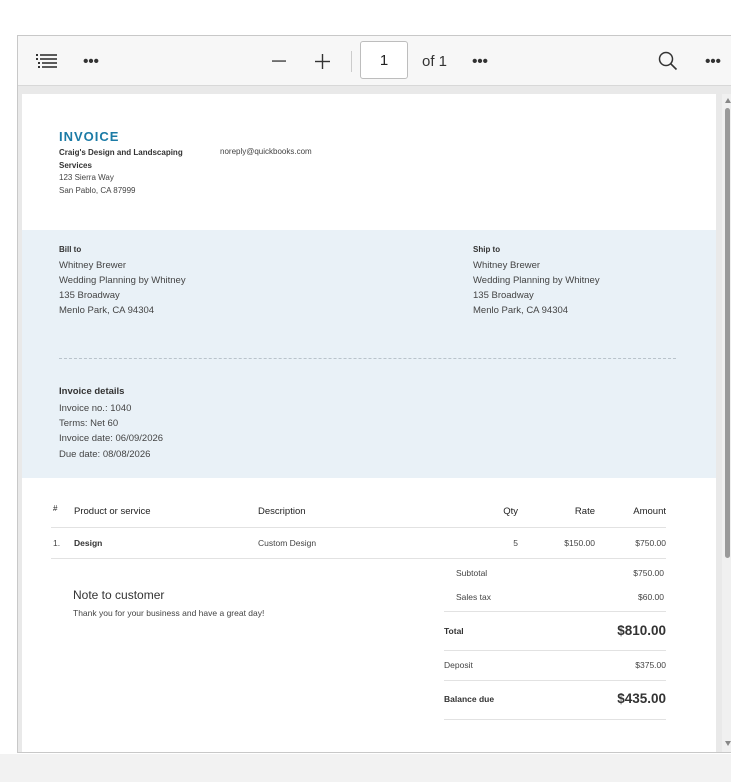  Describe the element at coordinates (89, 136) in the screenshot. I see `invoice-title: INVOICE` at that location.